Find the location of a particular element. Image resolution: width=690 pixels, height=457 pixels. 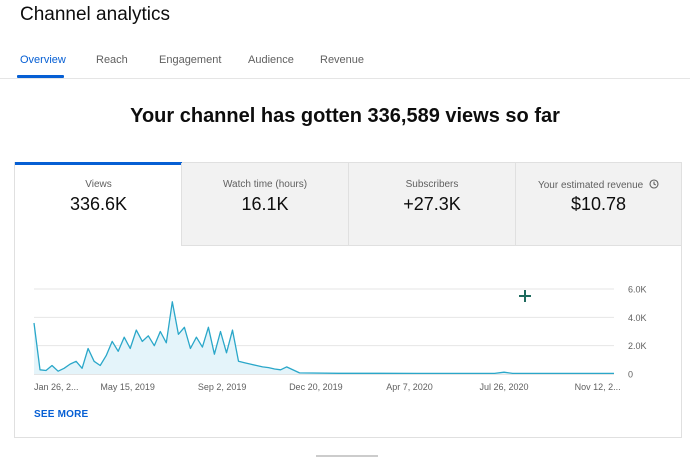

y-tick-label: 4.0K is located at coordinates (637, 318).